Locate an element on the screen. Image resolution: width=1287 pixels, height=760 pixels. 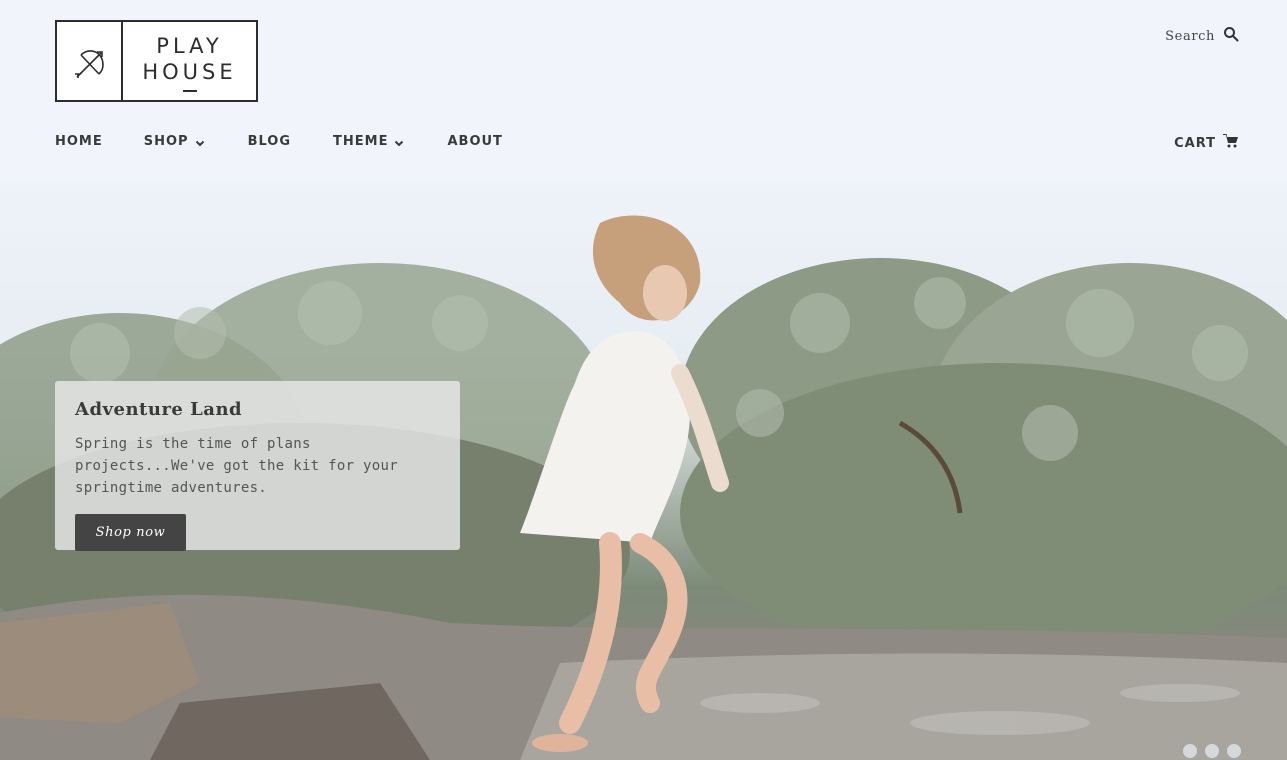
cart-button: CART is located at coordinates (1206, 143).